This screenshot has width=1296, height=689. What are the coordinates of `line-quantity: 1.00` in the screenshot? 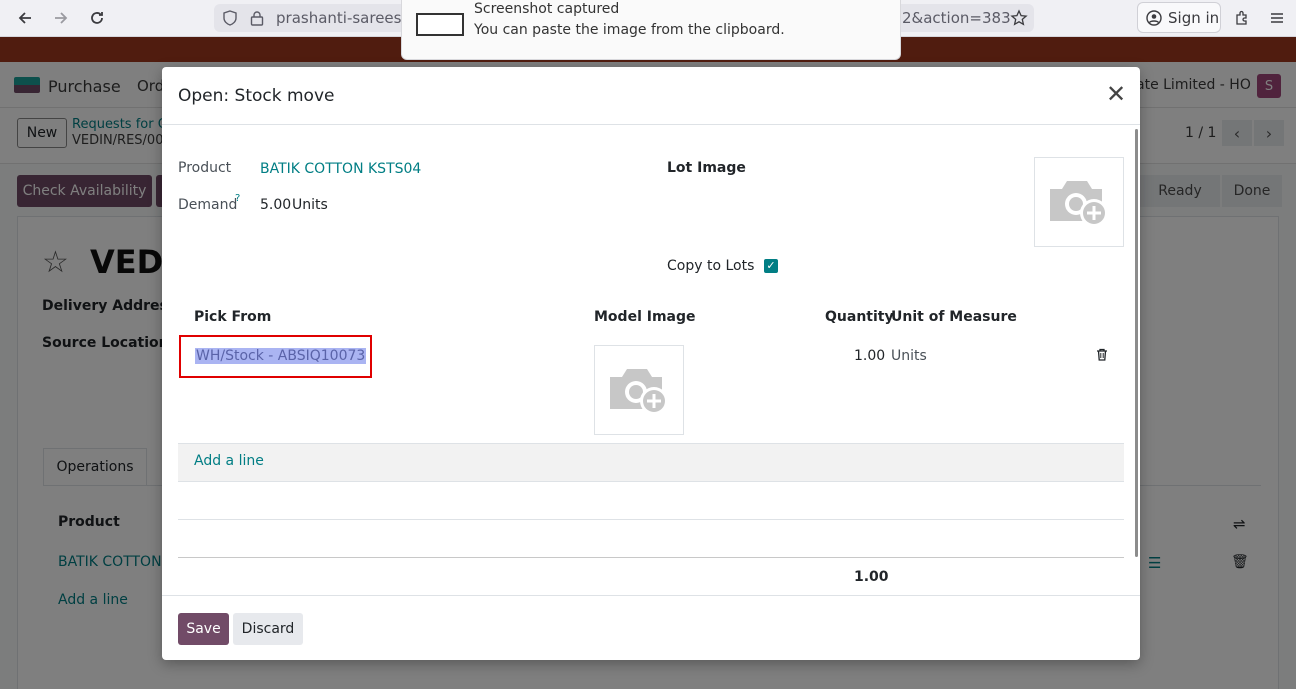 It's located at (869, 356).